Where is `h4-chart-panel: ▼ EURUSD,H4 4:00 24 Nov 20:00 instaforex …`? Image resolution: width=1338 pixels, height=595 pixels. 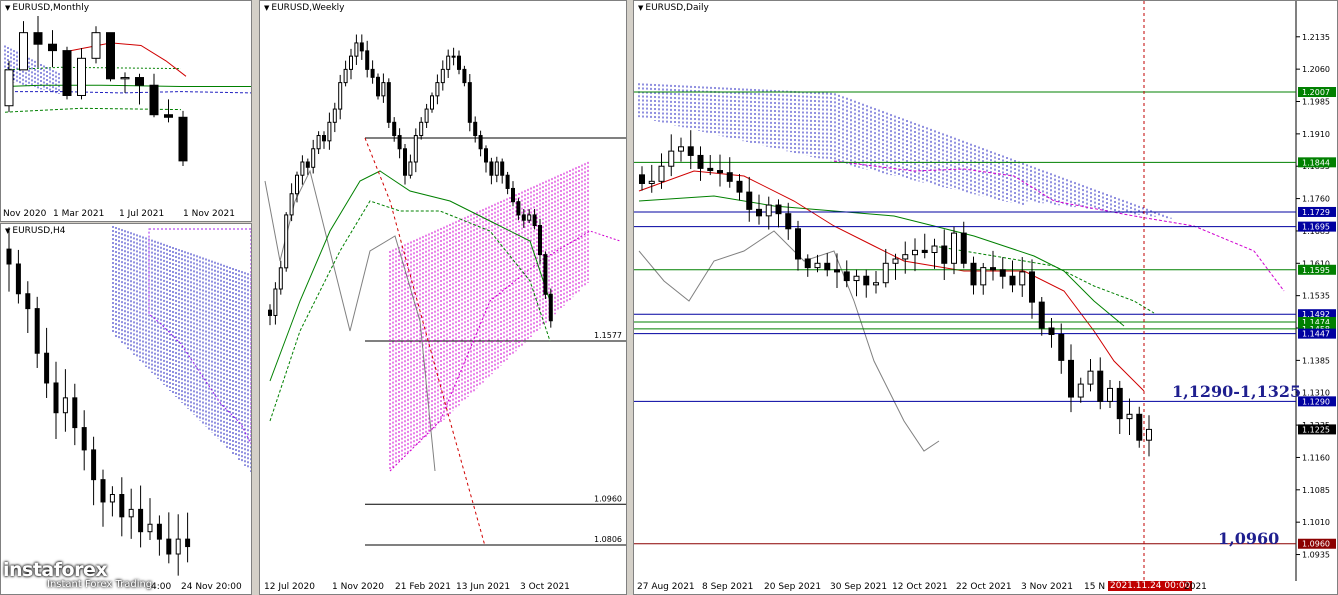 h4-chart-panel: ▼ EURUSD,H4 4:00 24 Nov 20:00 instaforex … is located at coordinates (126, 409).